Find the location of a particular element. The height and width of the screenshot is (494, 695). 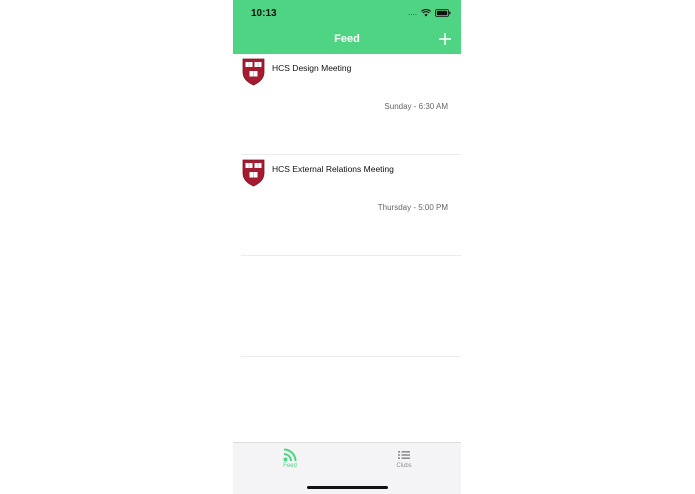

event-time: Sunday - 6:30 AM is located at coordinates (416, 106).